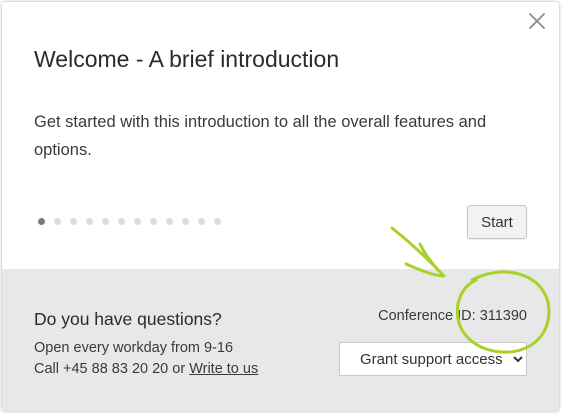 The width and height of the screenshot is (563, 418). Describe the element at coordinates (112, 369) in the screenshot. I see `phone-text: Call +45 88 83 20 20 or` at that location.